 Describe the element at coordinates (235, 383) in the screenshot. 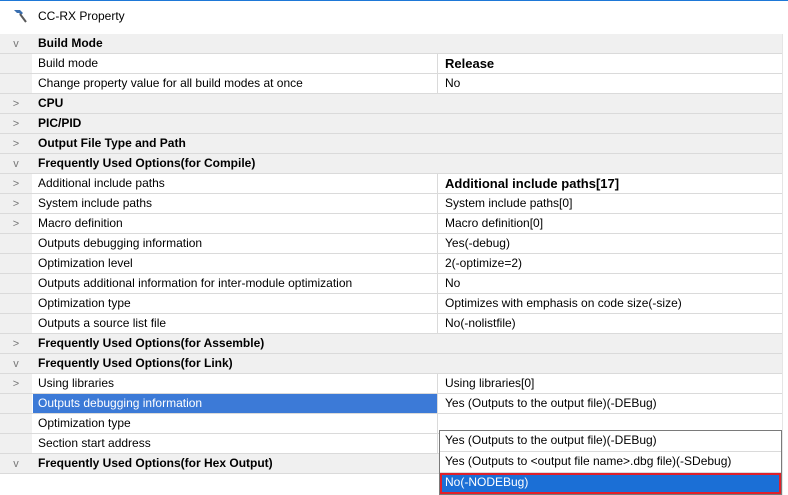

I see `property-name: Using libraries` at that location.